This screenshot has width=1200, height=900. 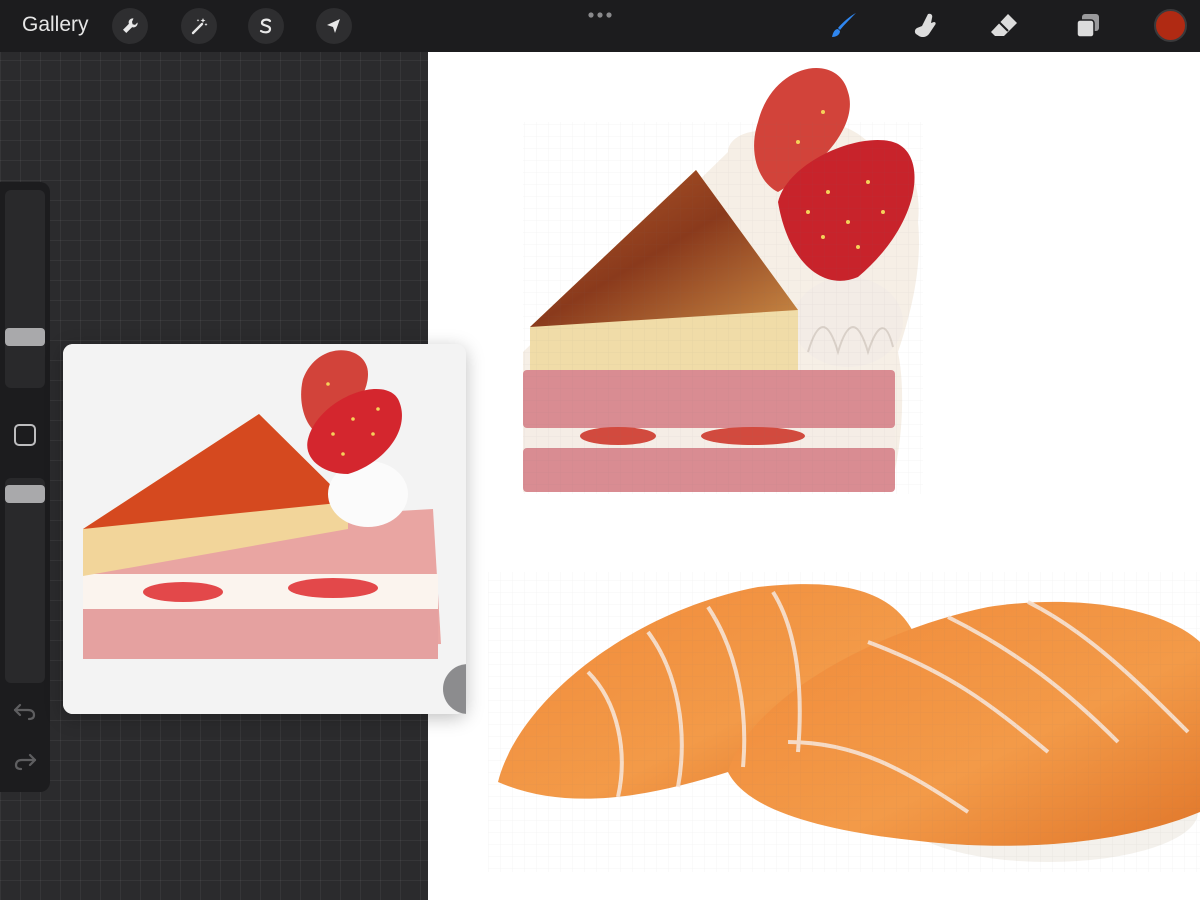 What do you see at coordinates (600, 26) in the screenshot?
I see `top-toolbar: Gallery` at bounding box center [600, 26].